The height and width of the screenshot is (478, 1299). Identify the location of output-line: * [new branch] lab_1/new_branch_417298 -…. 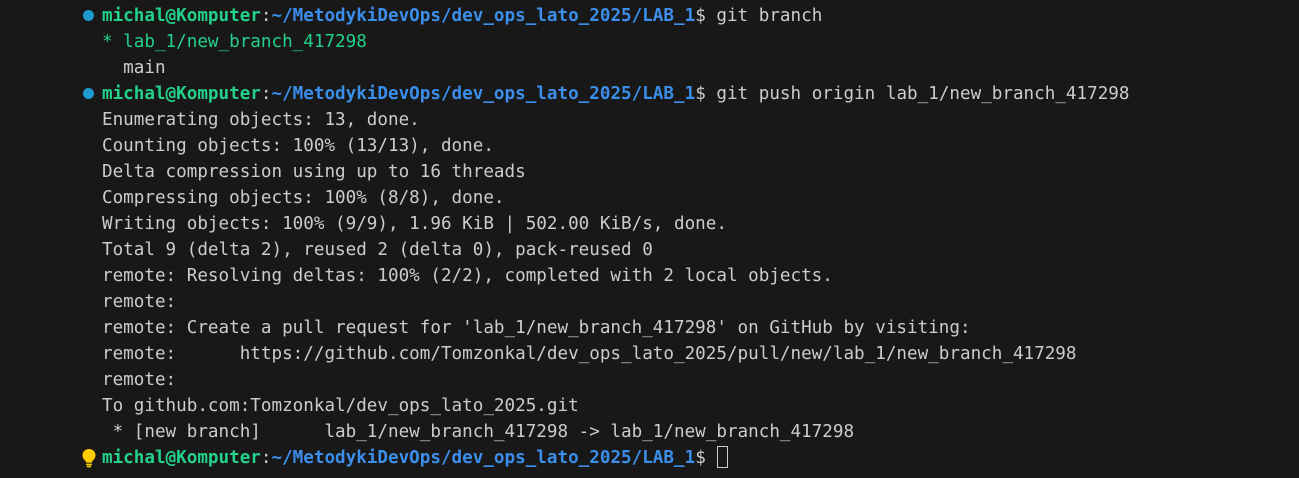
(478, 432).